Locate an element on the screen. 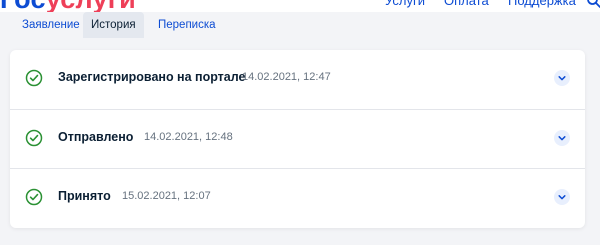 The image size is (600, 245). gosuslugi-logo: Госуслуги is located at coordinates (68, 6).